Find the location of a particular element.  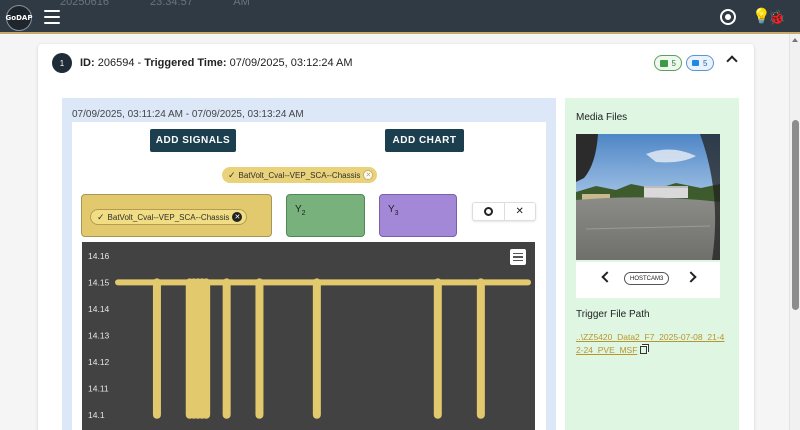

camera-frame-image is located at coordinates (648, 197).